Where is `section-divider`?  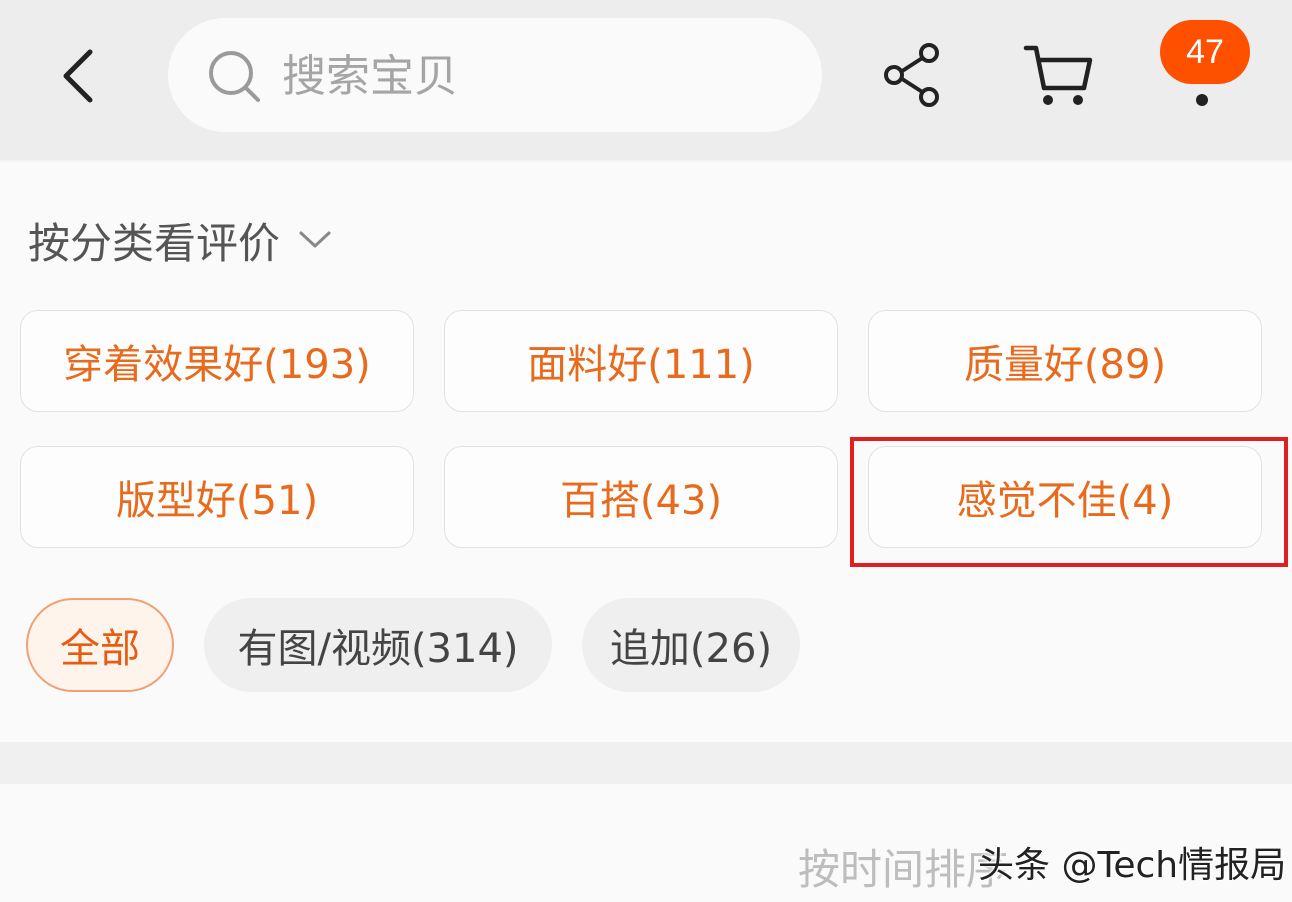
section-divider is located at coordinates (646, 763).